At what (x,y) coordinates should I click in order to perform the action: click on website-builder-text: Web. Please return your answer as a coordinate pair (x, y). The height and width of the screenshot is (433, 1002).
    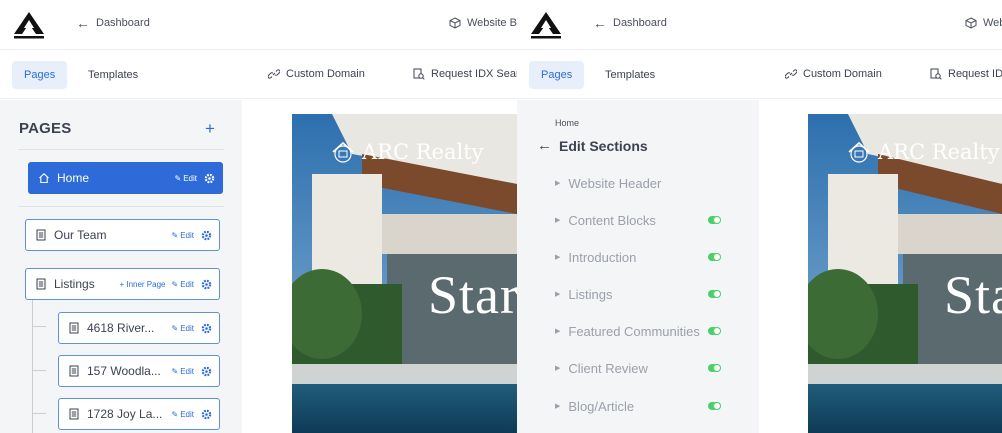
    Looking at the image, I should click on (992, 23).